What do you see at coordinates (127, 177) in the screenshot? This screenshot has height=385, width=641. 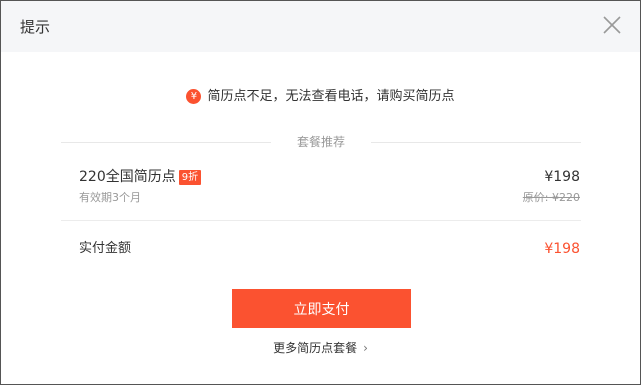 I see `package-name-text: 220全国简历点` at bounding box center [127, 177].